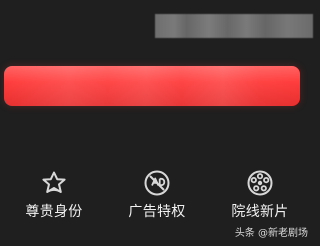  Describe the element at coordinates (260, 183) in the screenshot. I see `film-reel-icon` at that location.